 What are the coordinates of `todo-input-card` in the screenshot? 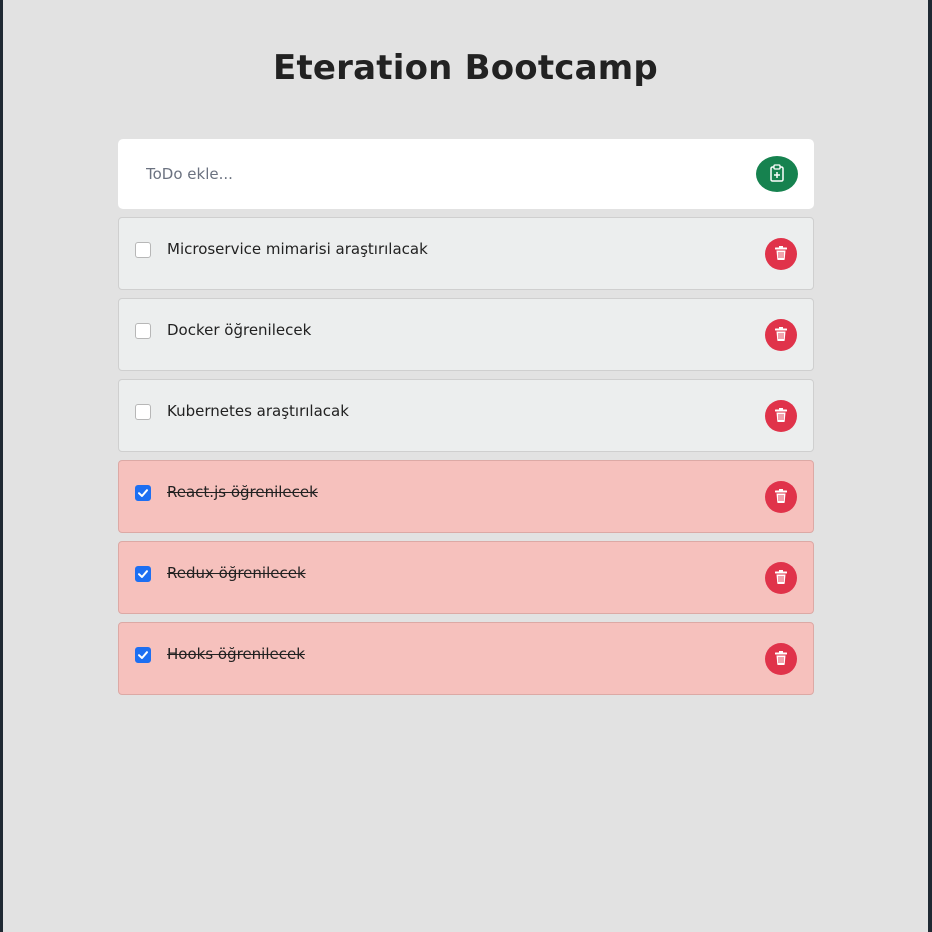 It's located at (466, 174).